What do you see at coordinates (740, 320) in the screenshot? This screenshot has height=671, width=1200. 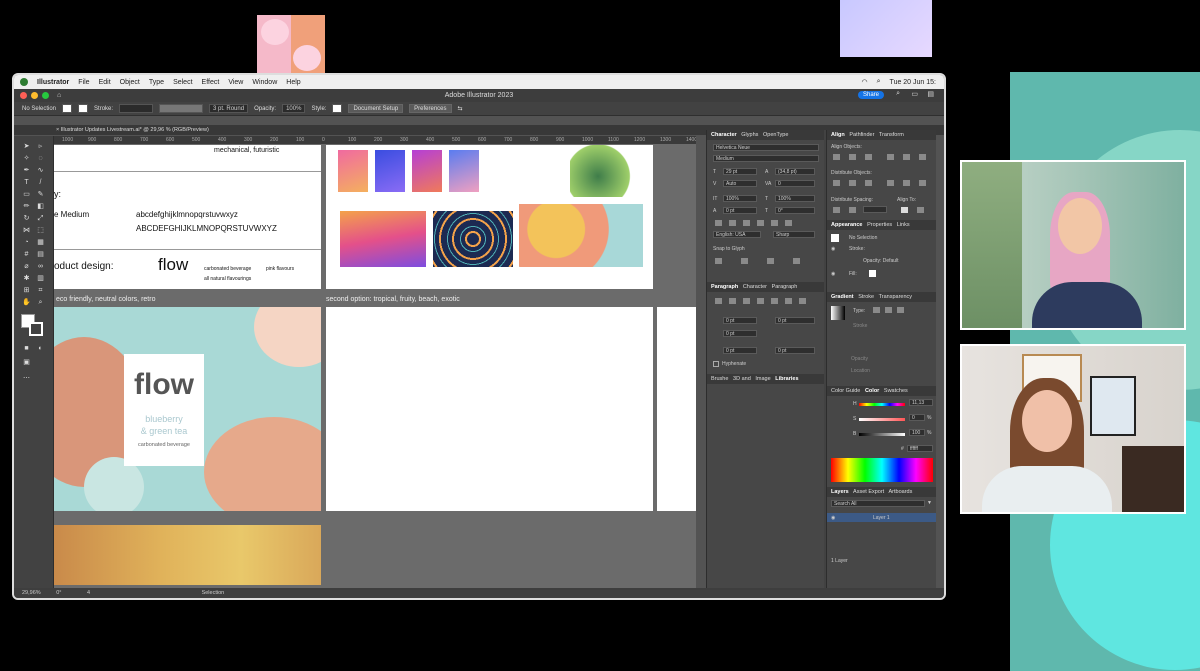 I see `left-indent-field: 0 pt` at bounding box center [740, 320].